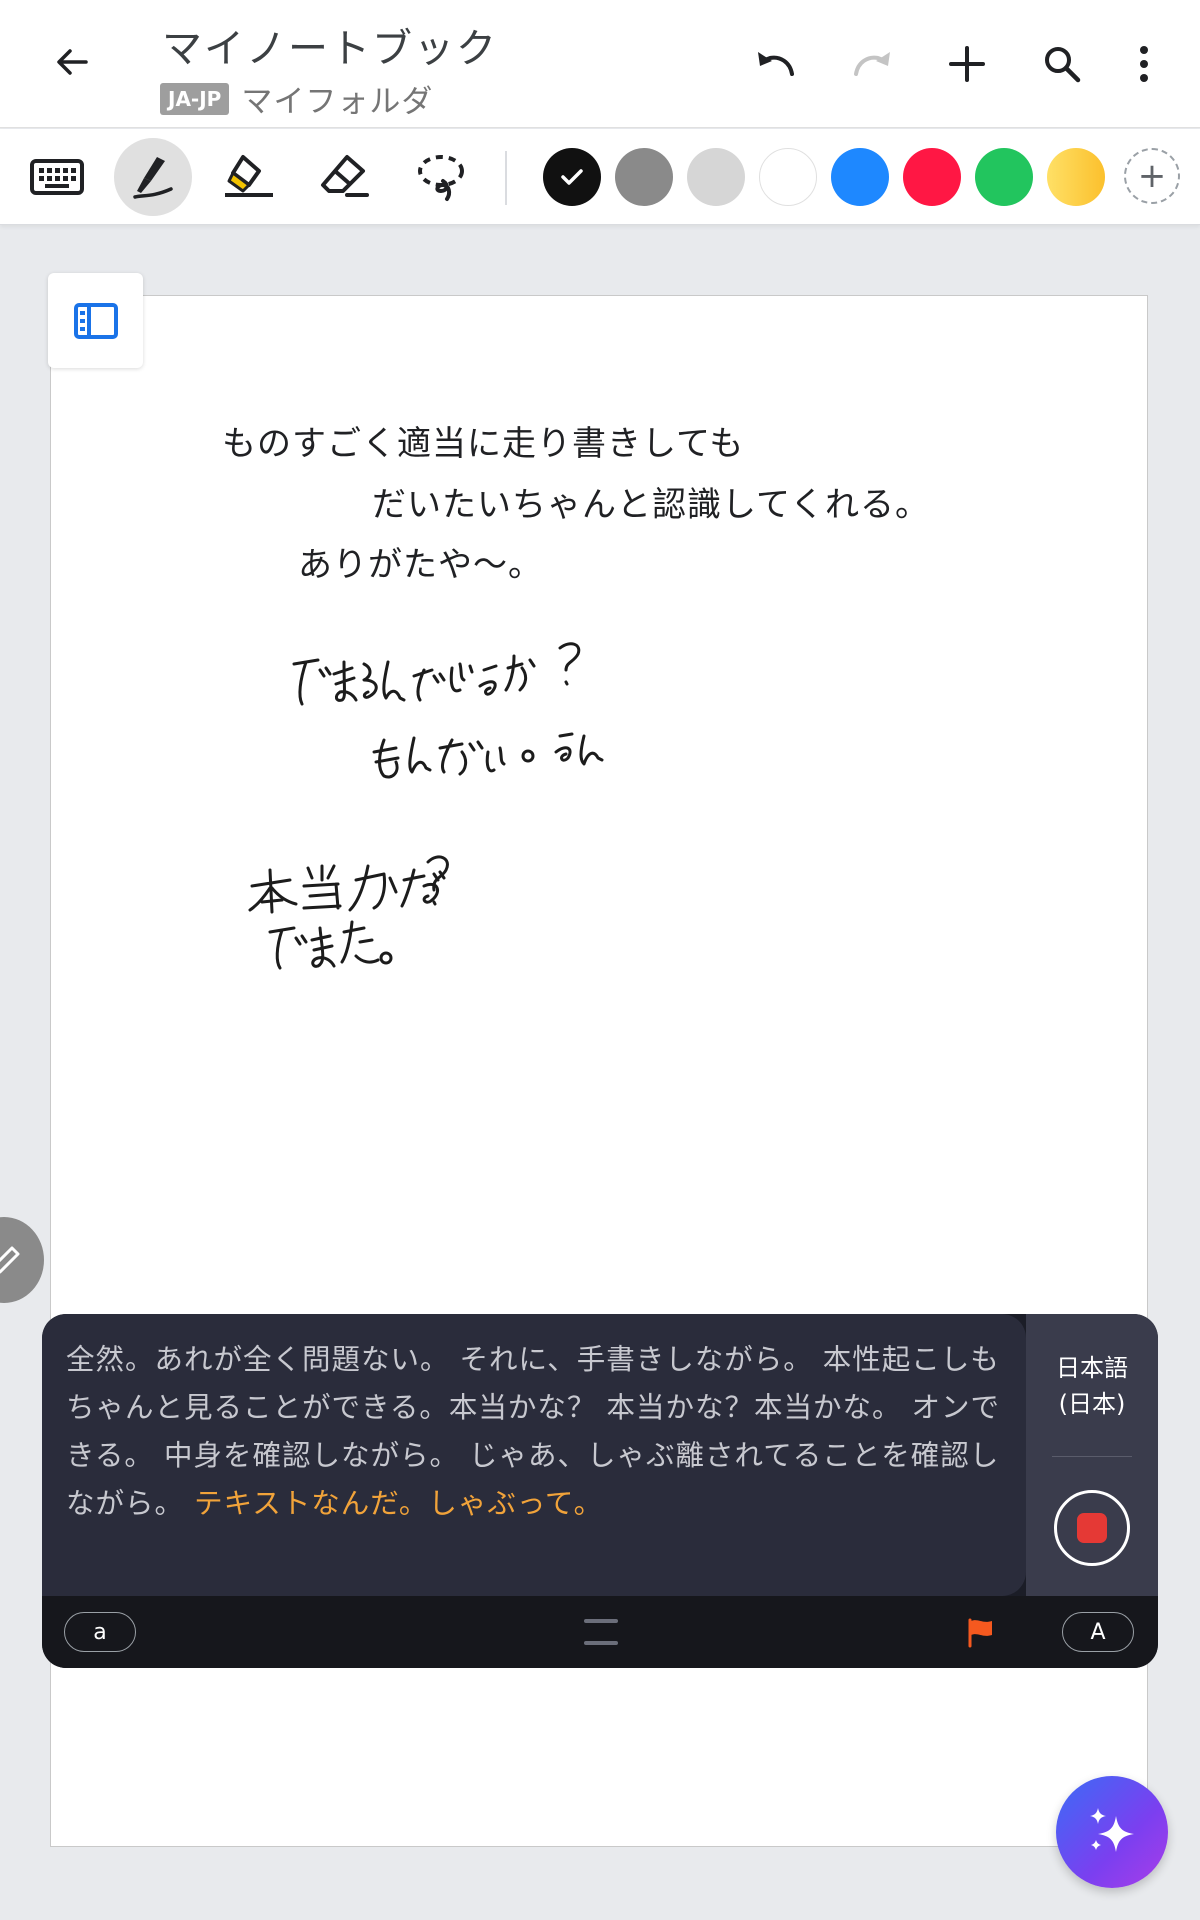 The image size is (1200, 1920). I want to click on notebook-subtitle: JA-JP マイフォルダ, so click(296, 98).